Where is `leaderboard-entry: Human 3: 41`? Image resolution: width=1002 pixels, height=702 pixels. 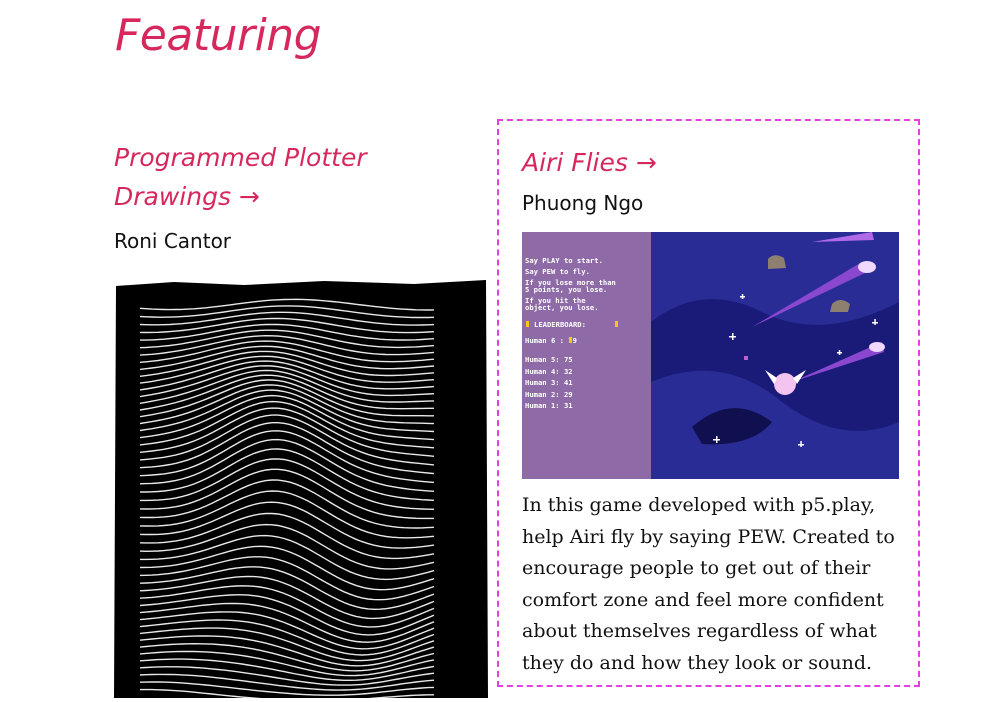 leaderboard-entry: Human 3: 41 is located at coordinates (549, 382).